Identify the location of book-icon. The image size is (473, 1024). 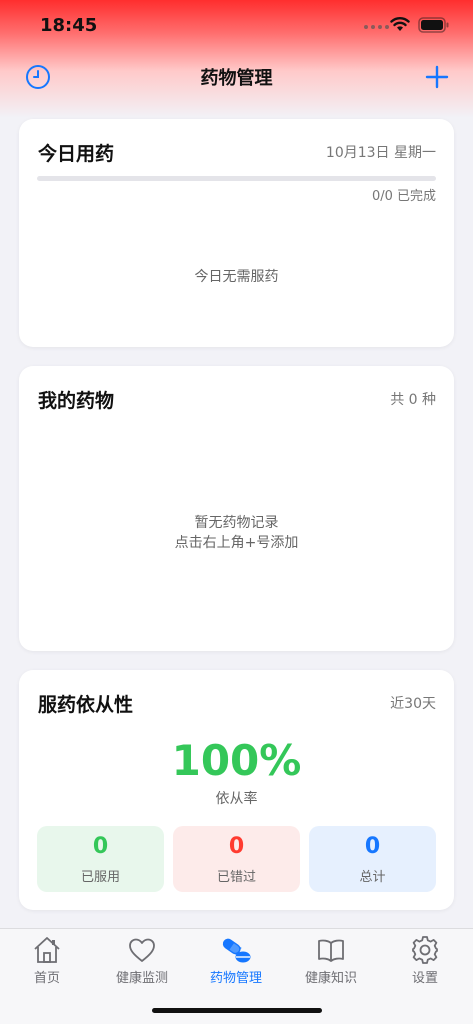
(331, 950).